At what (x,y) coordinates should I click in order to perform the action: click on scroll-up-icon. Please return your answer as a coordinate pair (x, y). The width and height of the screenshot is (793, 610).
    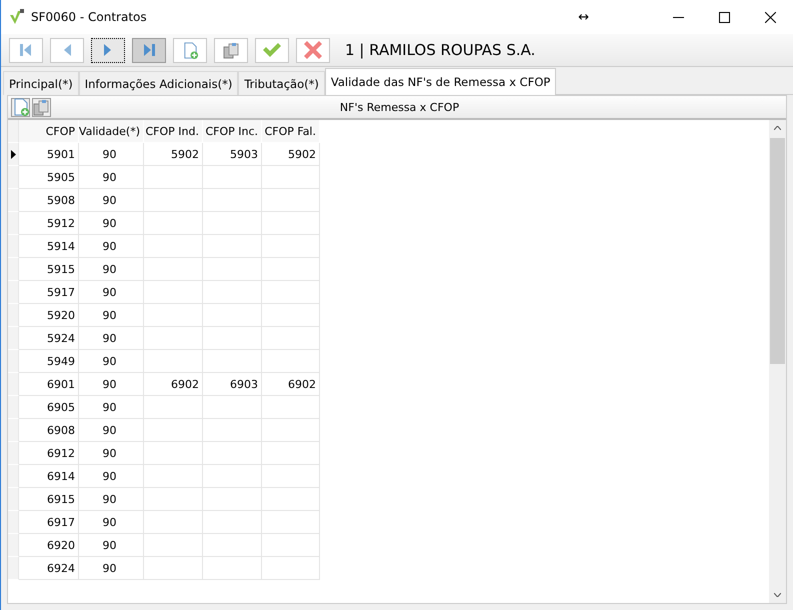
    Looking at the image, I should click on (777, 128).